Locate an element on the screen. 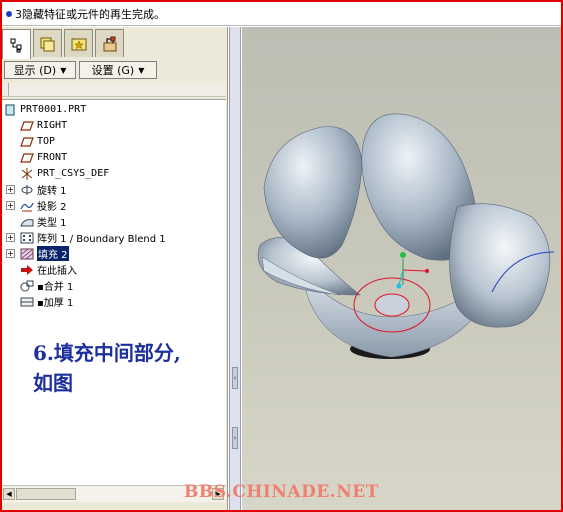 This screenshot has width=563, height=512. tree-item-root: PRT0001.PRT is located at coordinates (44, 109).